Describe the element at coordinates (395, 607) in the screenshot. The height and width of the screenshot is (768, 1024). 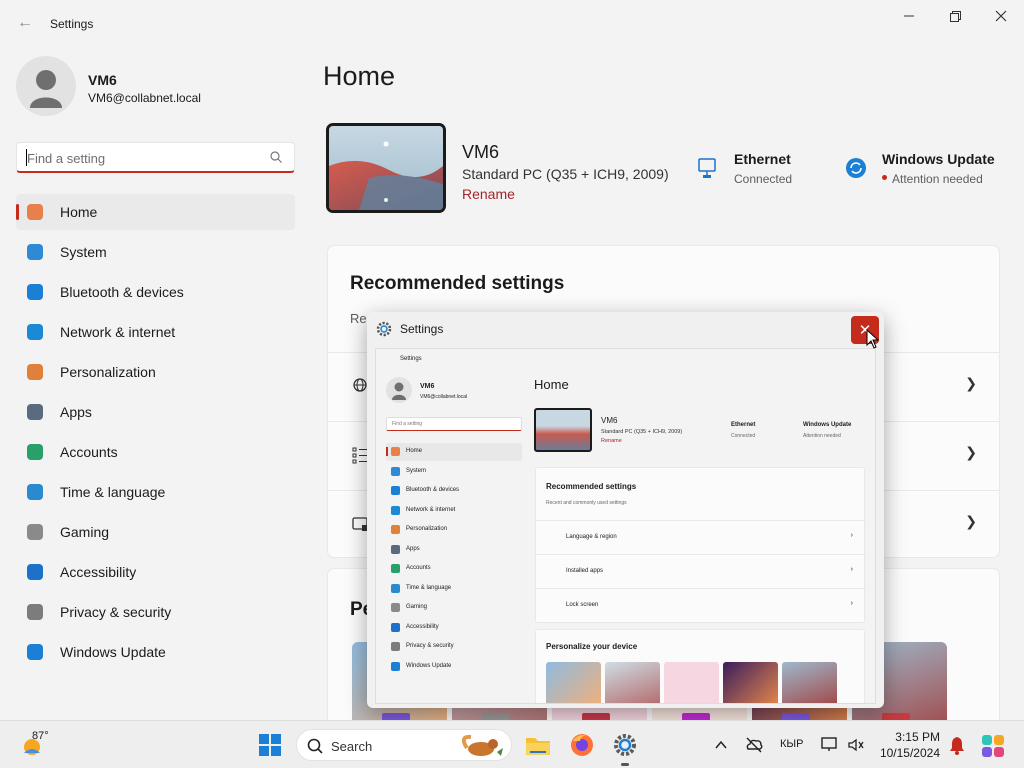
I see `gamepad-icon` at that location.